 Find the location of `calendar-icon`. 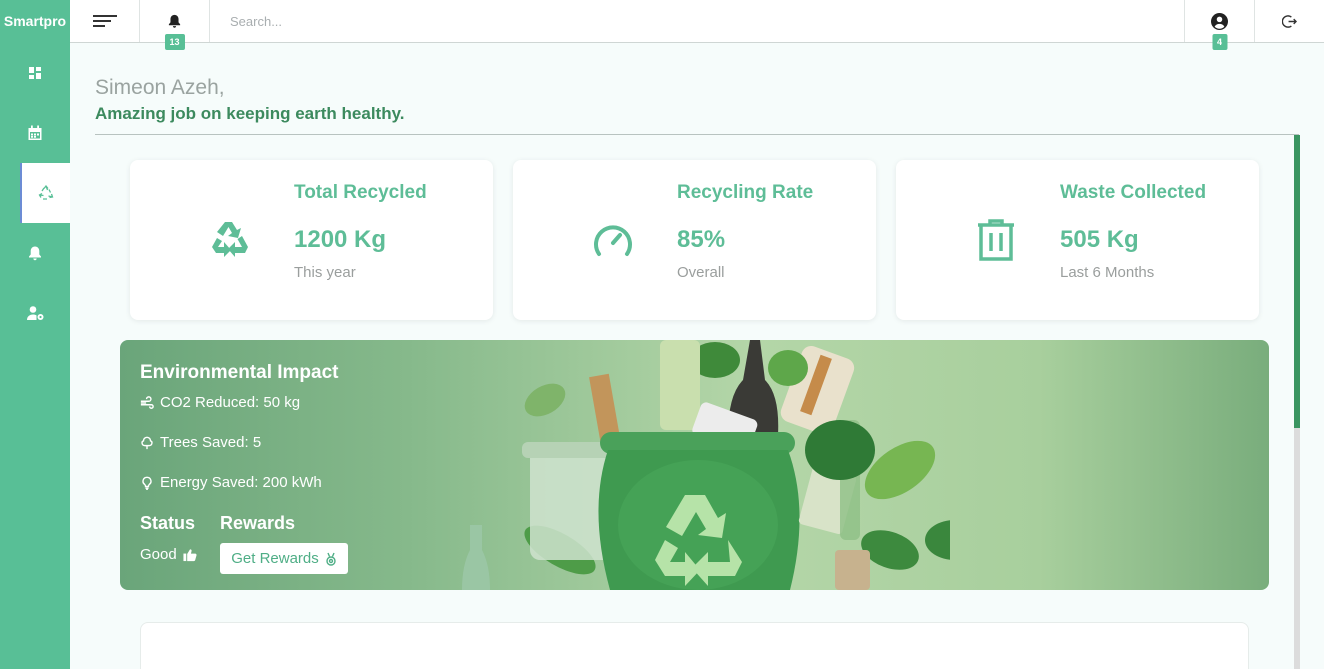

calendar-icon is located at coordinates (35, 132).